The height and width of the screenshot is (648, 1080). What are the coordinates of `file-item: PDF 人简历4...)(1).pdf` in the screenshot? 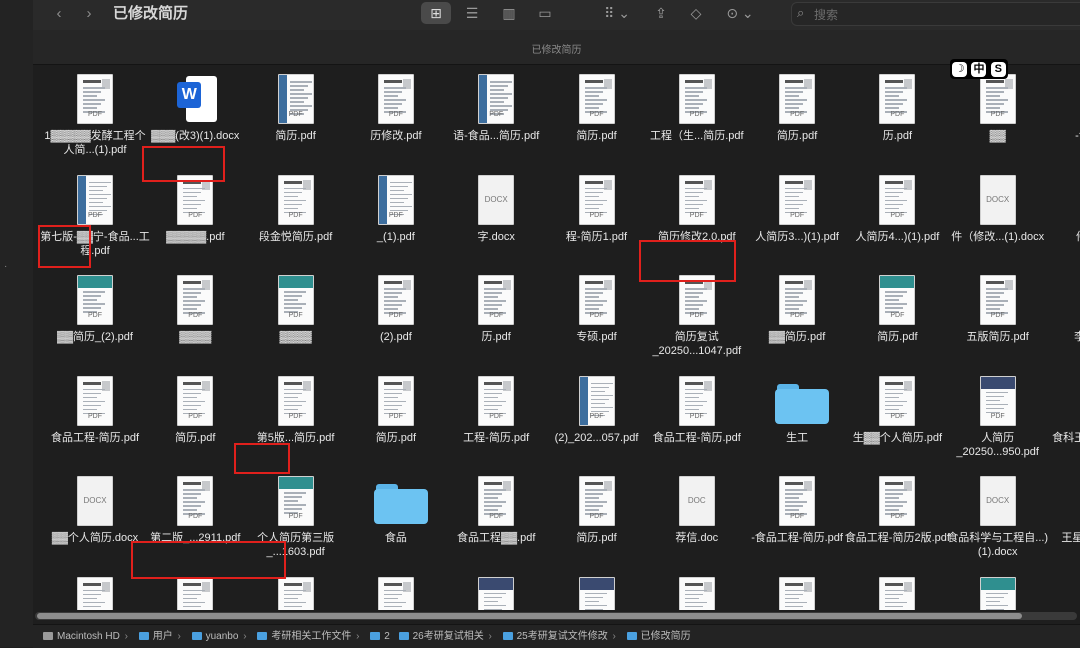 It's located at (897, 216).